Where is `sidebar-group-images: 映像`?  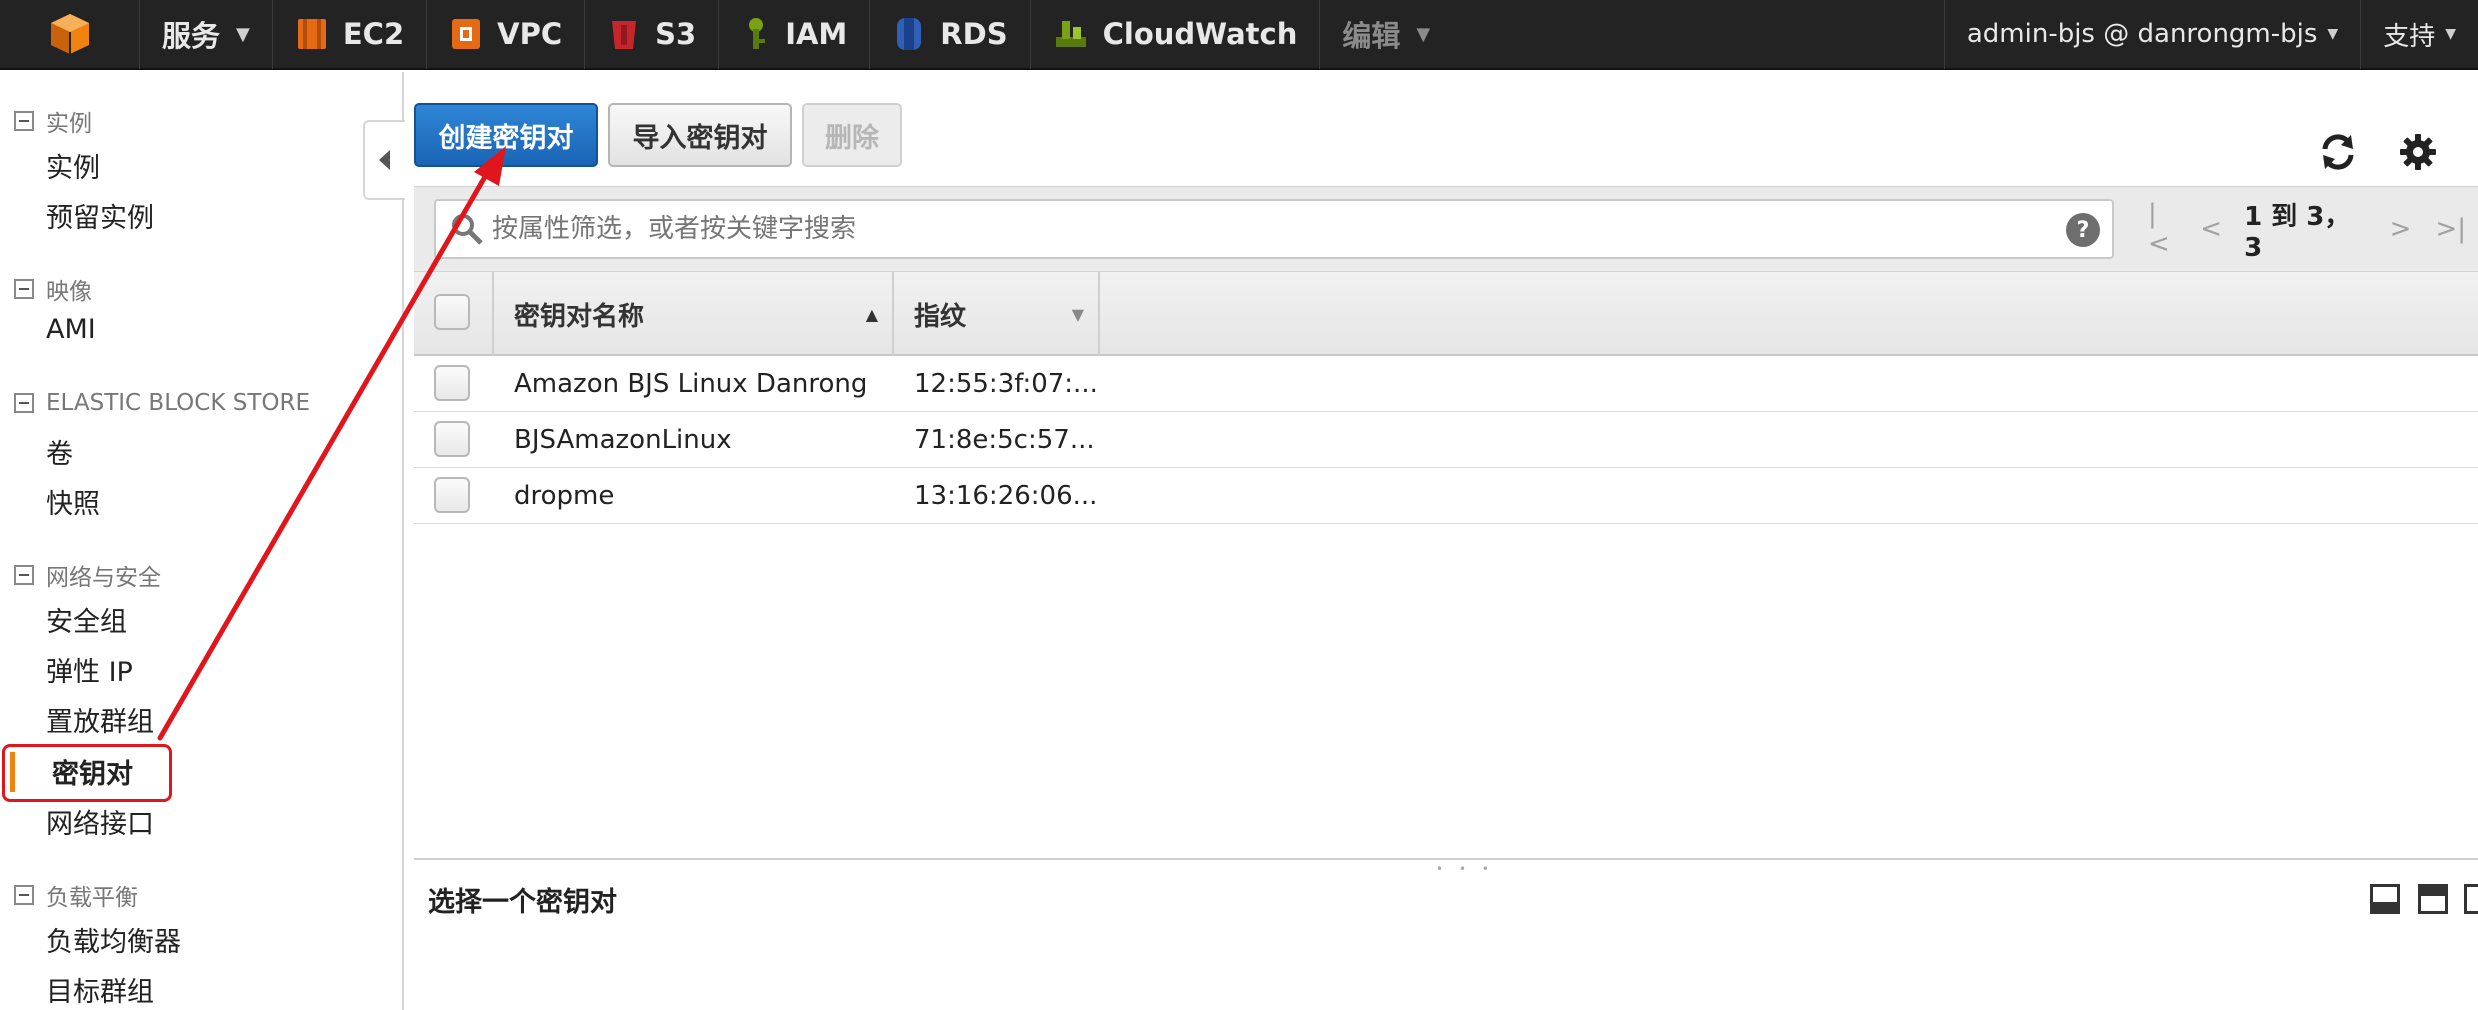 sidebar-group-images: 映像 is located at coordinates (53, 289).